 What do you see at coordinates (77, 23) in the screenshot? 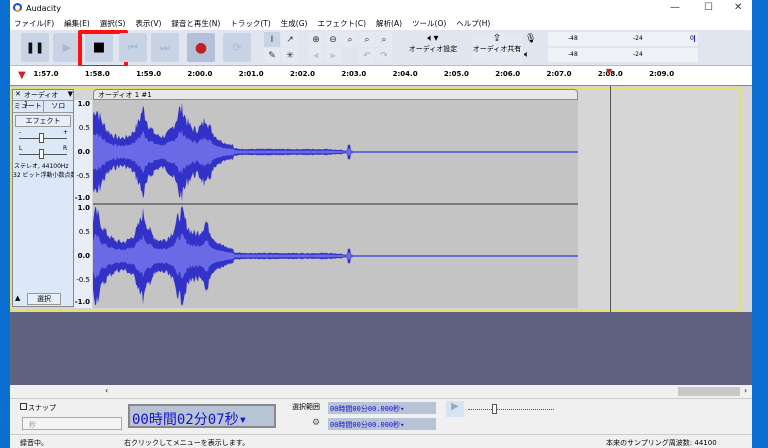
I see `menu-edit: 編集(E)` at bounding box center [77, 23].